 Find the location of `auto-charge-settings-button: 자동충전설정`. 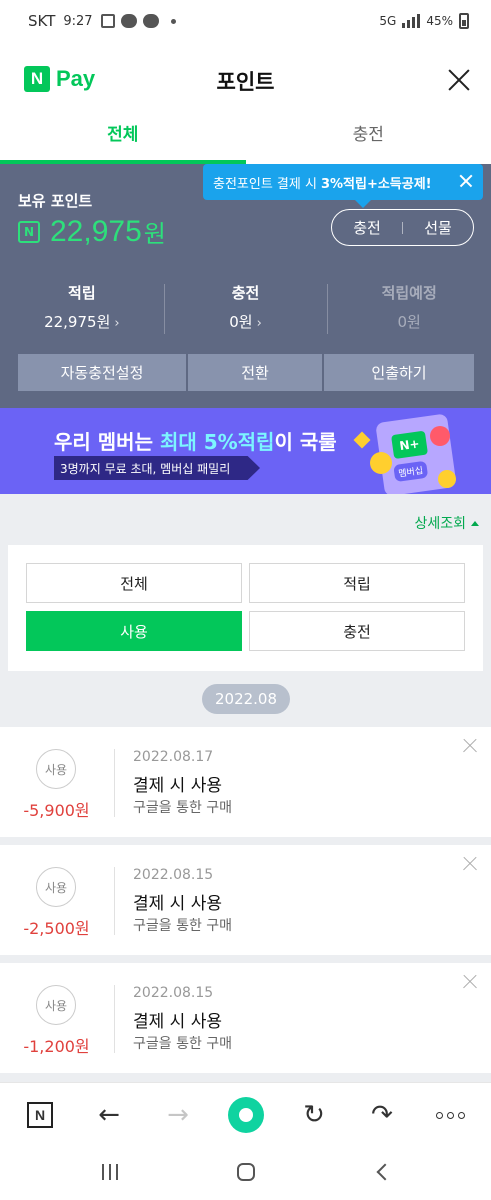

auto-charge-settings-button: 자동충전설정 is located at coordinates (102, 372).